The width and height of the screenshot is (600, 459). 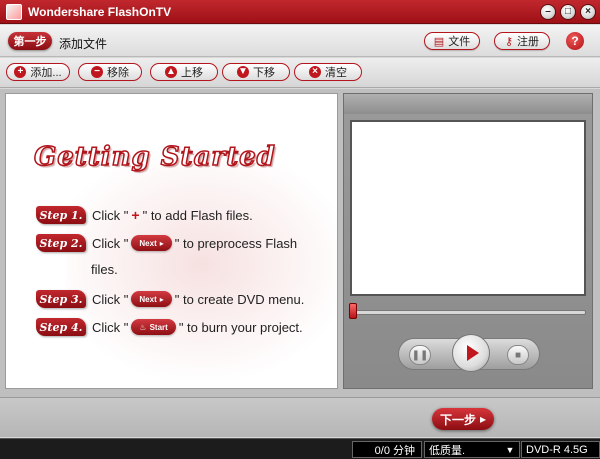 I want to click on window-title: Wondershare FlashOnTV, so click(x=100, y=12).